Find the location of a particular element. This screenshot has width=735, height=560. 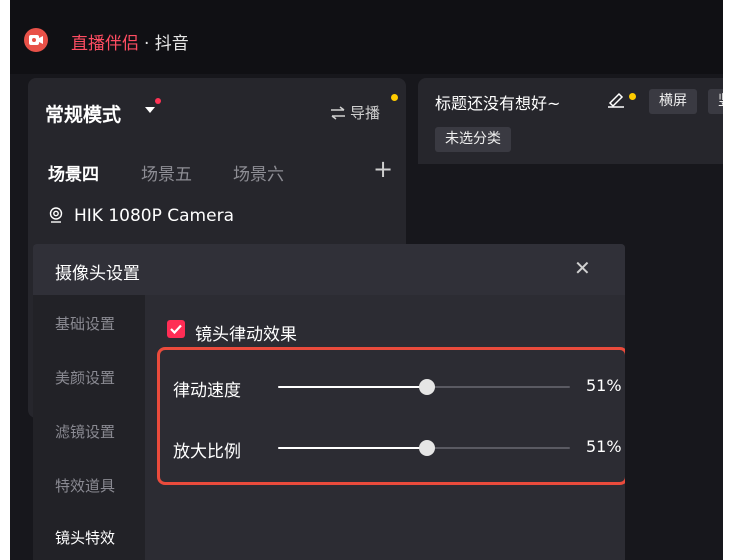

edit-title-icon is located at coordinates (617, 99).